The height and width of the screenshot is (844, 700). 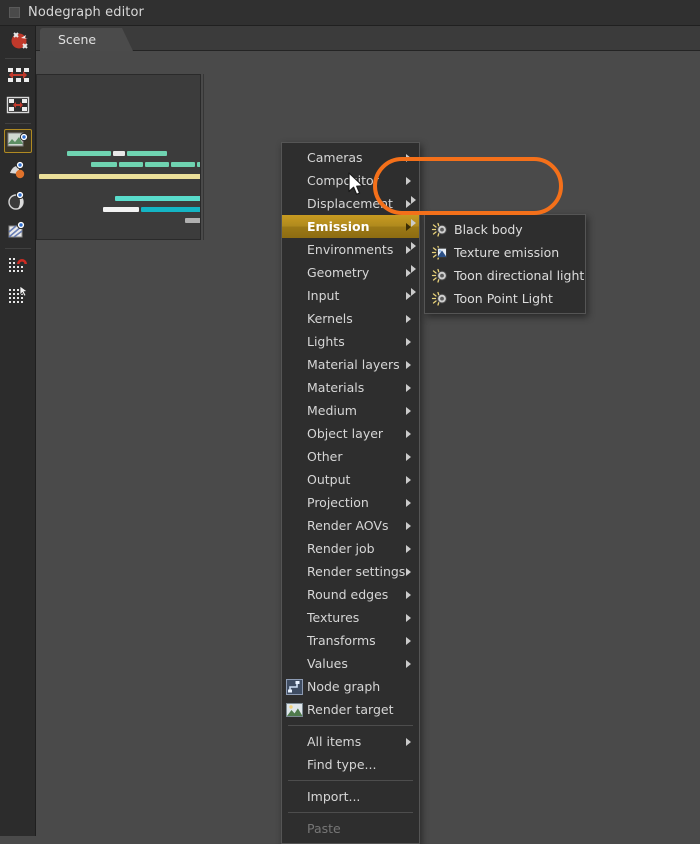 What do you see at coordinates (350, 295) in the screenshot?
I see `menu-item-input: Input` at bounding box center [350, 295].